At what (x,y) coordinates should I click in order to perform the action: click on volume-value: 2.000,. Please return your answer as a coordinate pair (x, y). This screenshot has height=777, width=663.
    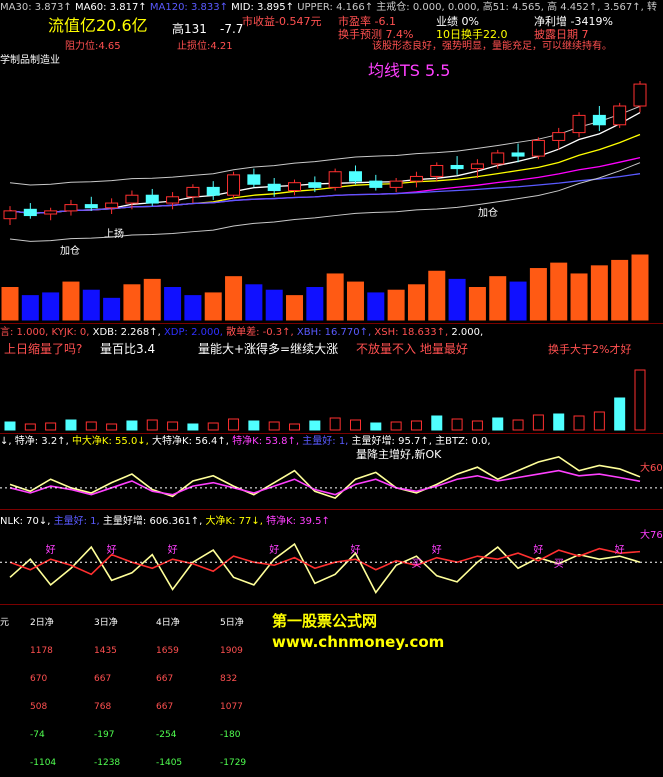
    Looking at the image, I should click on (467, 332).